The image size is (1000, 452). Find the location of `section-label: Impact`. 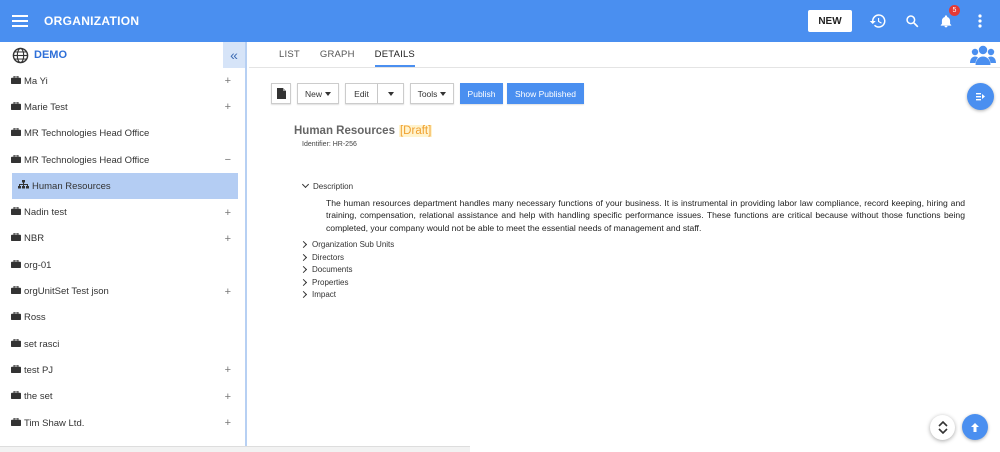

section-label: Impact is located at coordinates (324, 295).